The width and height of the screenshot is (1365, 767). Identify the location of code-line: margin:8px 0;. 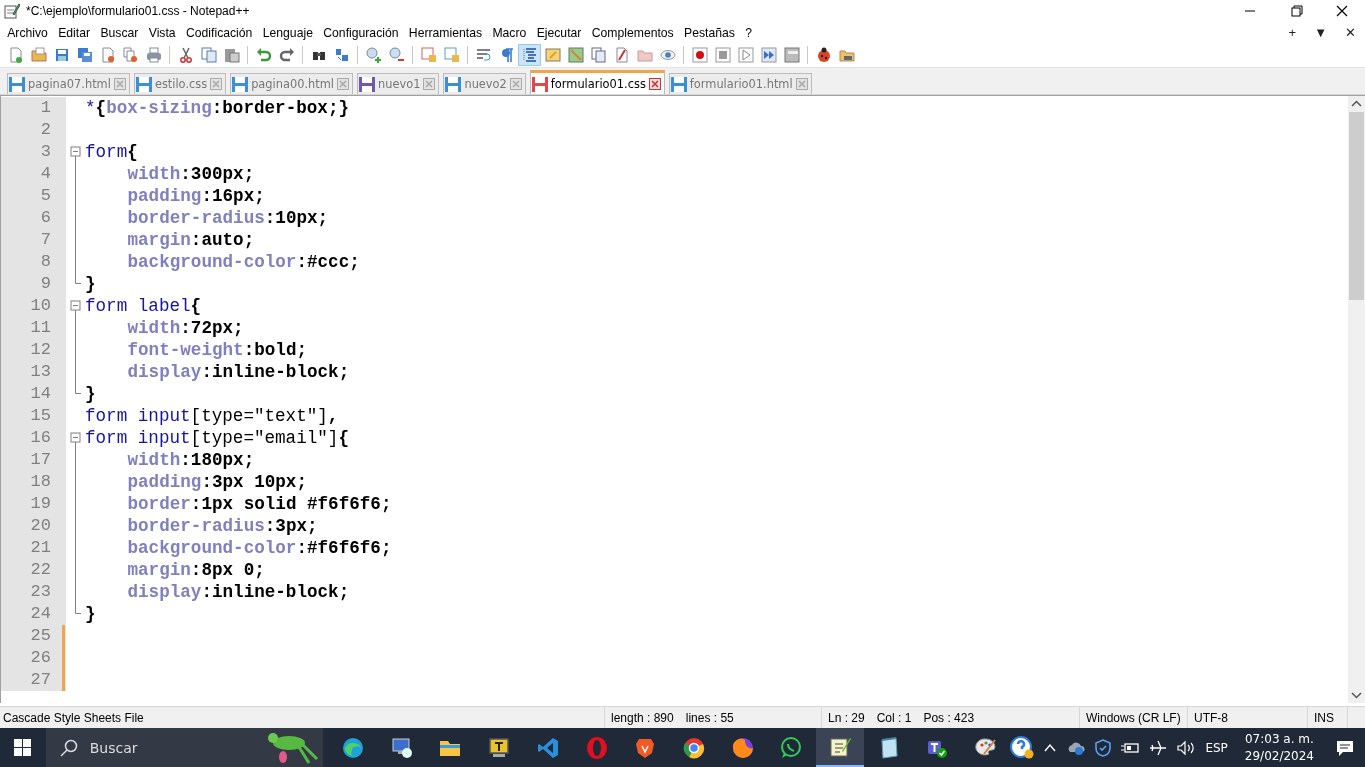
(195, 570).